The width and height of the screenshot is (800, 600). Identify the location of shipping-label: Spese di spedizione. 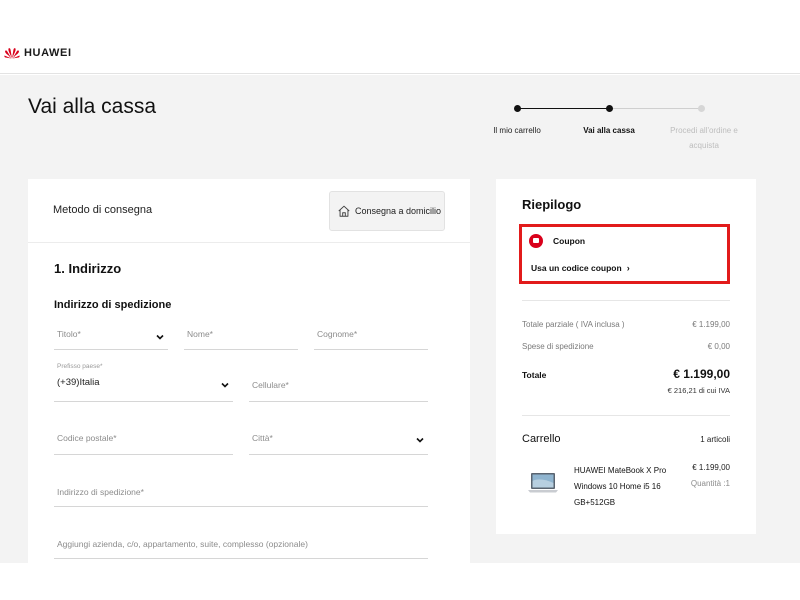
(558, 346).